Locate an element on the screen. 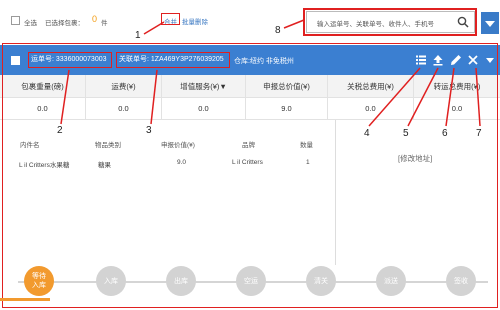 The width and height of the screenshot is (500, 310). step-inbound: 入库 is located at coordinates (111, 281).